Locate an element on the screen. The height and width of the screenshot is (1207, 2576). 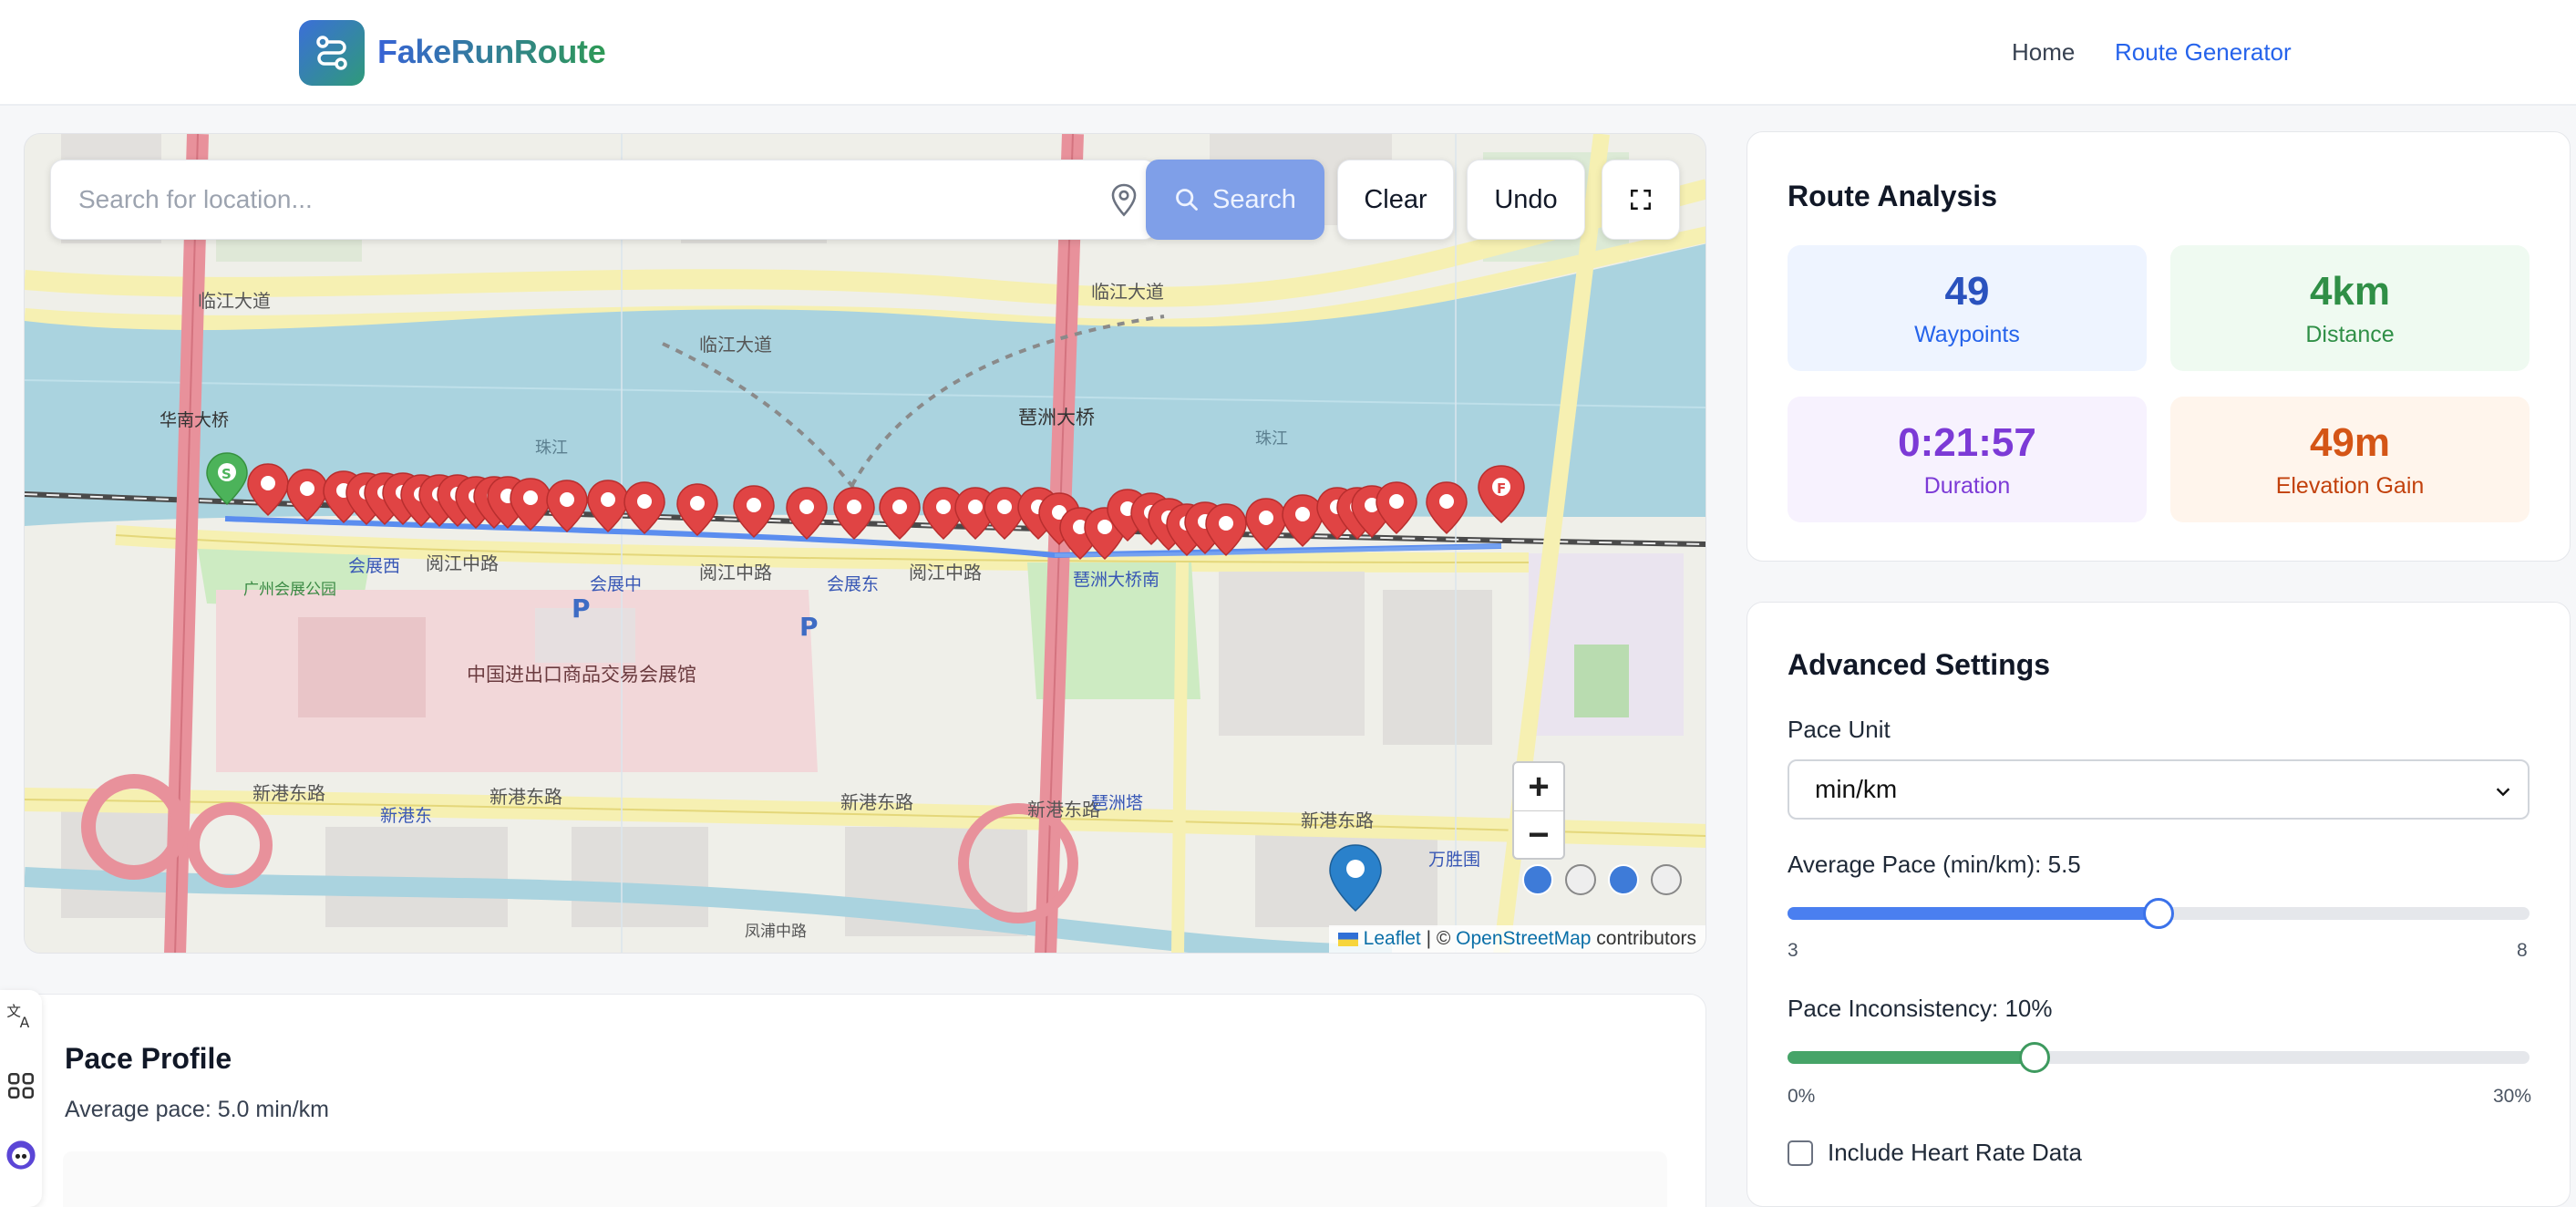
pace-inconsistency-slider-thumb is located at coordinates (2035, 1058).